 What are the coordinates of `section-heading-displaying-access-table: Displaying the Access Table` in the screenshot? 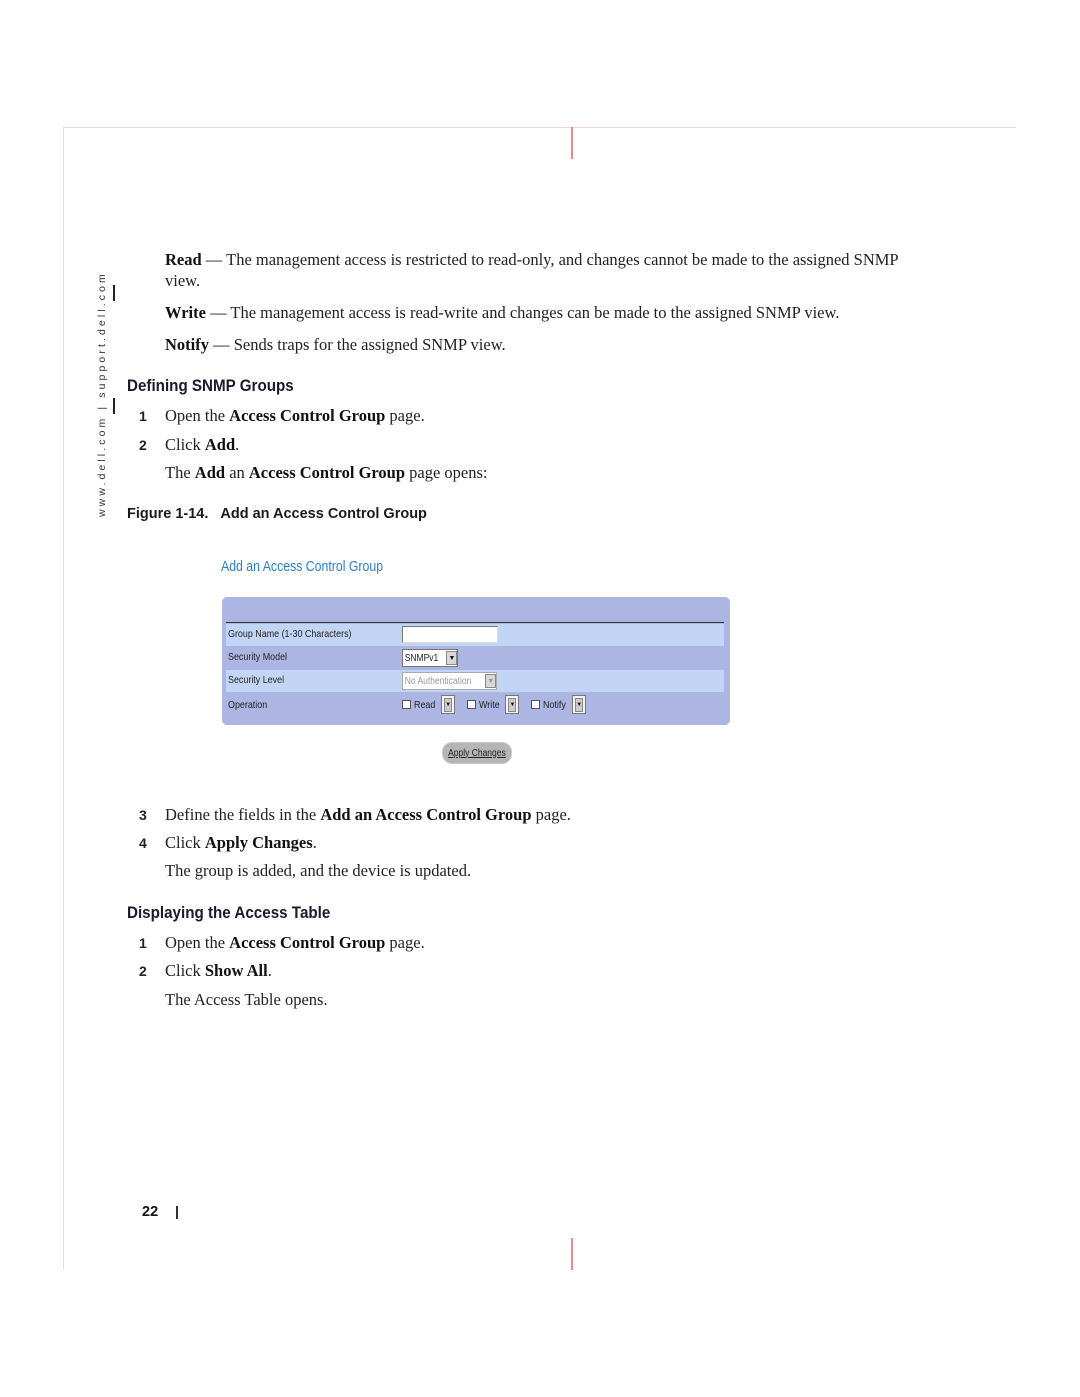 It's located at (229, 913).